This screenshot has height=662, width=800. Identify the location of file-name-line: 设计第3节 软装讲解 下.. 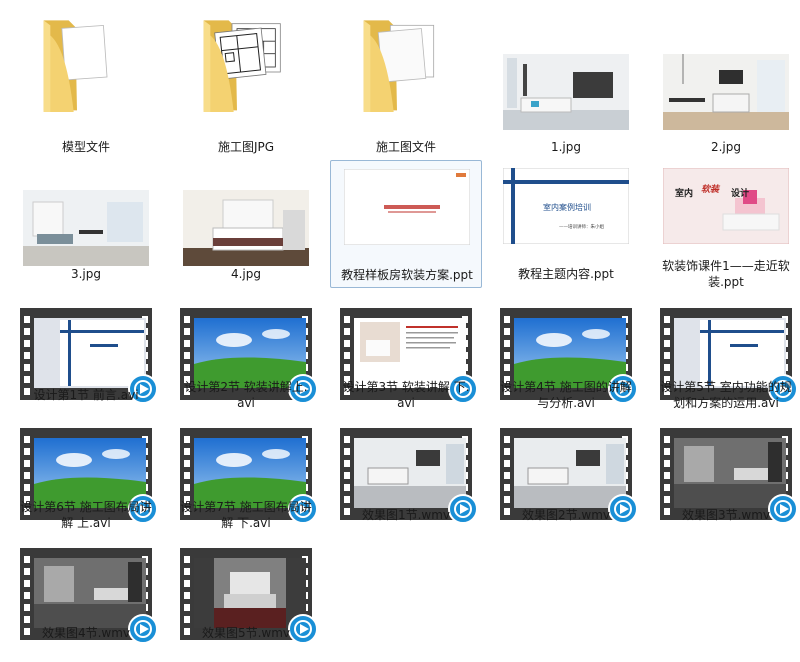
(406, 387).